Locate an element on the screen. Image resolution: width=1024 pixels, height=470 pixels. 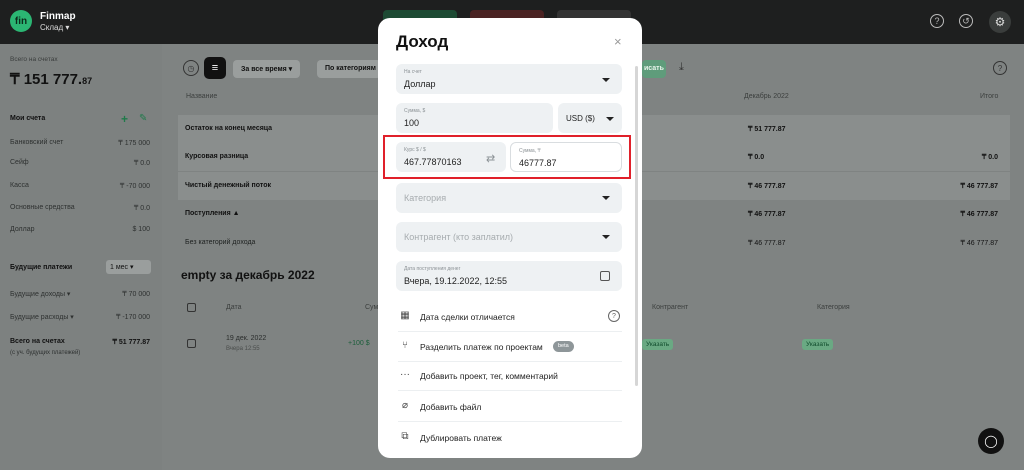
tx-time: Вчера 12:55 is located at coordinates (243, 349).